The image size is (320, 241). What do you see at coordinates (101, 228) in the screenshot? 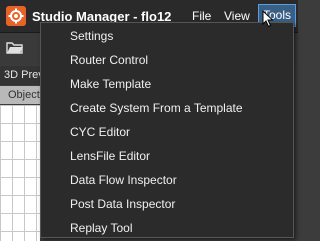
I see `menu-item-replay-tool: Replay Tool` at bounding box center [101, 228].